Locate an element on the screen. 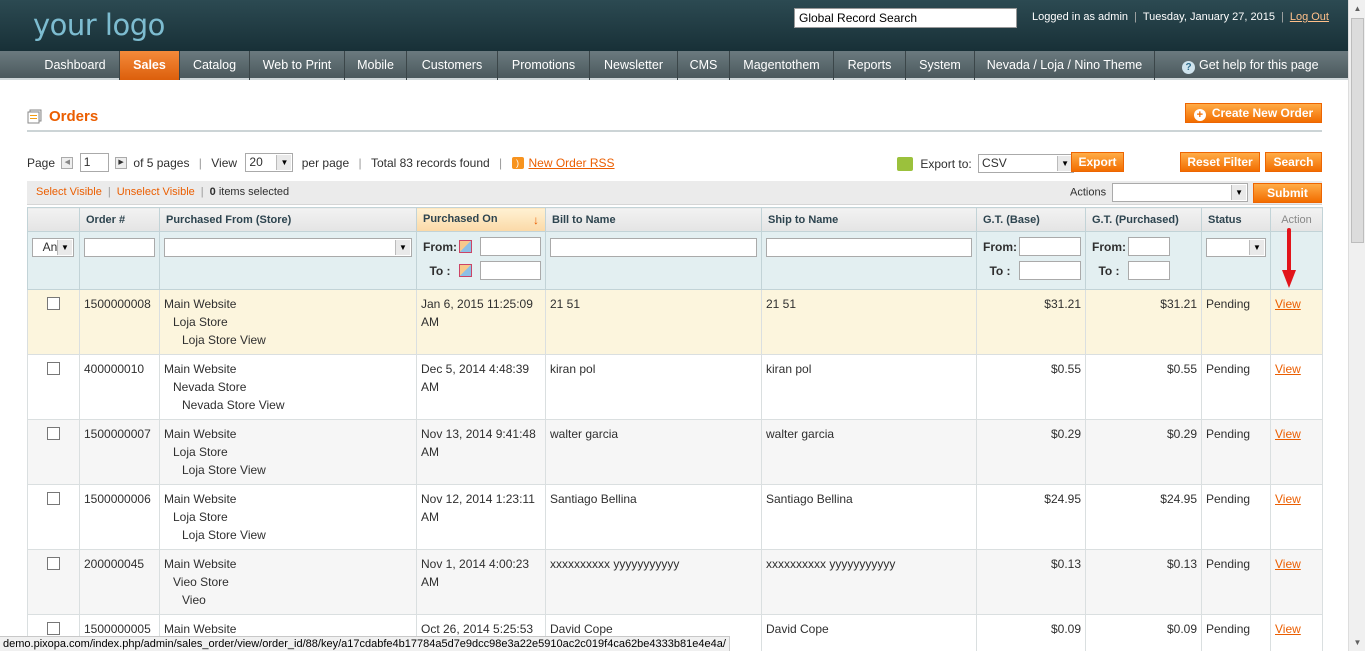 This screenshot has width=1365, height=651. help-icon: ? is located at coordinates (1188, 67).